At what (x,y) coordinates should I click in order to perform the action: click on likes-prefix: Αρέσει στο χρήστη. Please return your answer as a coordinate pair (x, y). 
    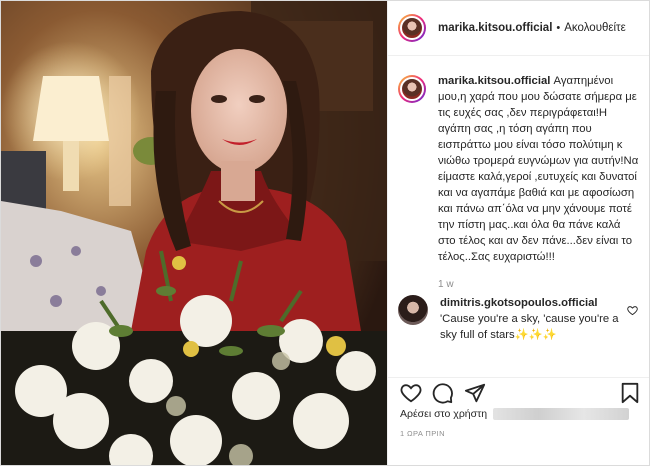
    Looking at the image, I should click on (444, 414).